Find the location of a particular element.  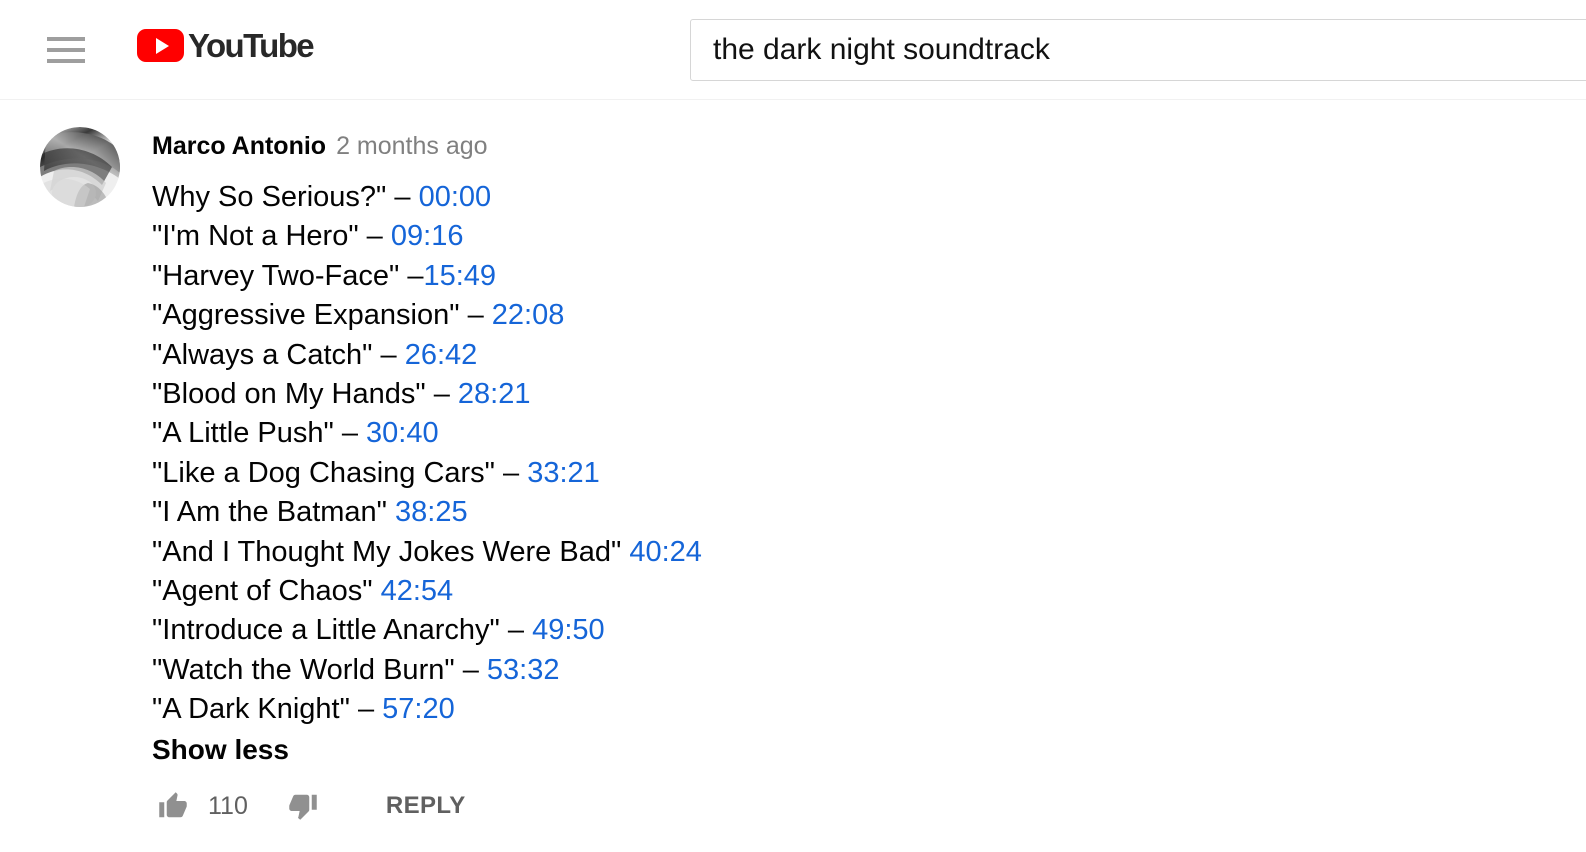

thumbs-up-icon is located at coordinates (173, 806).